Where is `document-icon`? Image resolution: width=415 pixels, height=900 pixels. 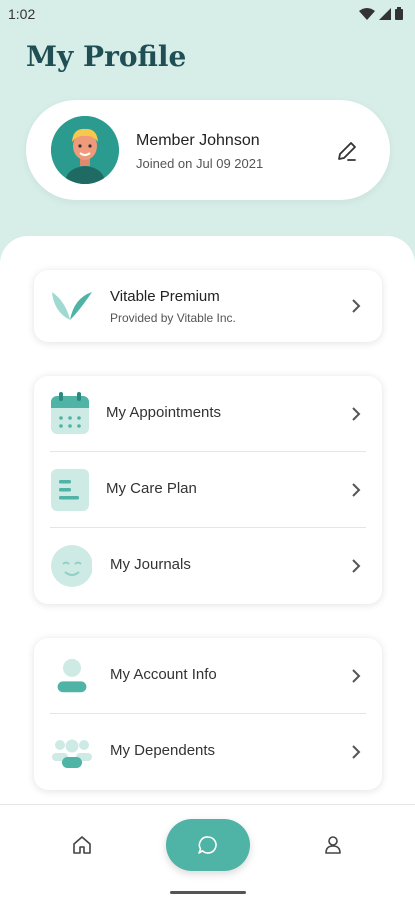 document-icon is located at coordinates (70, 490).